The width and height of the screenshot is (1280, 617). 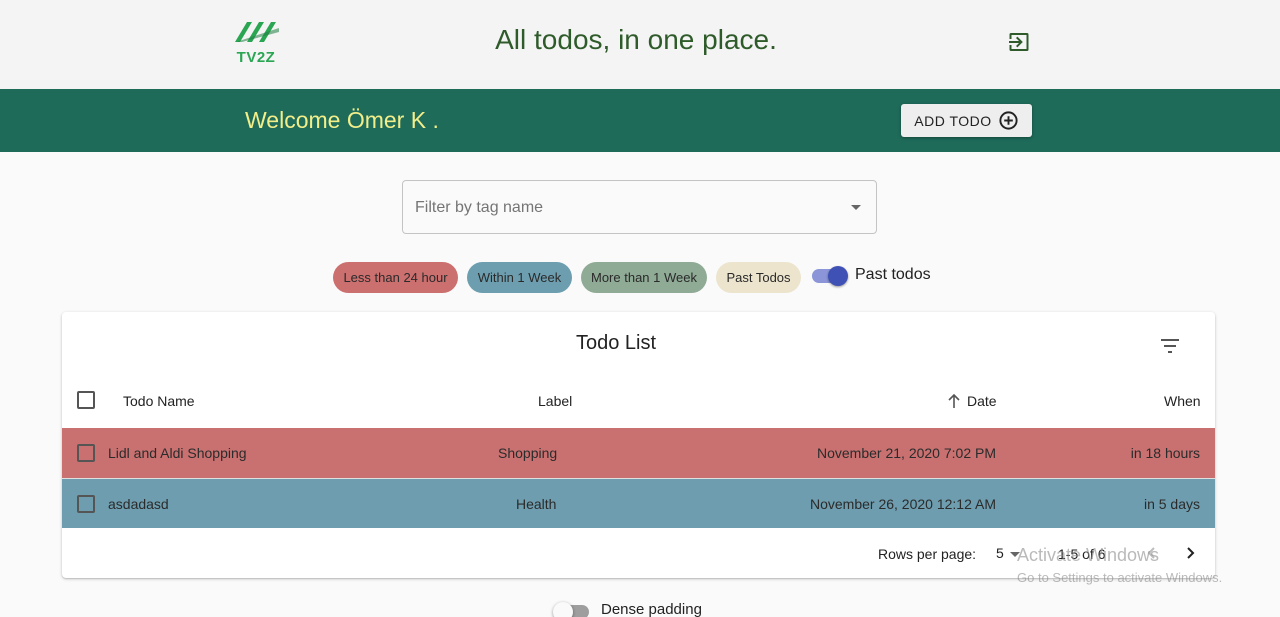 What do you see at coordinates (1088, 555) in the screenshot?
I see `activation-watermark-title: Activate Windows` at bounding box center [1088, 555].